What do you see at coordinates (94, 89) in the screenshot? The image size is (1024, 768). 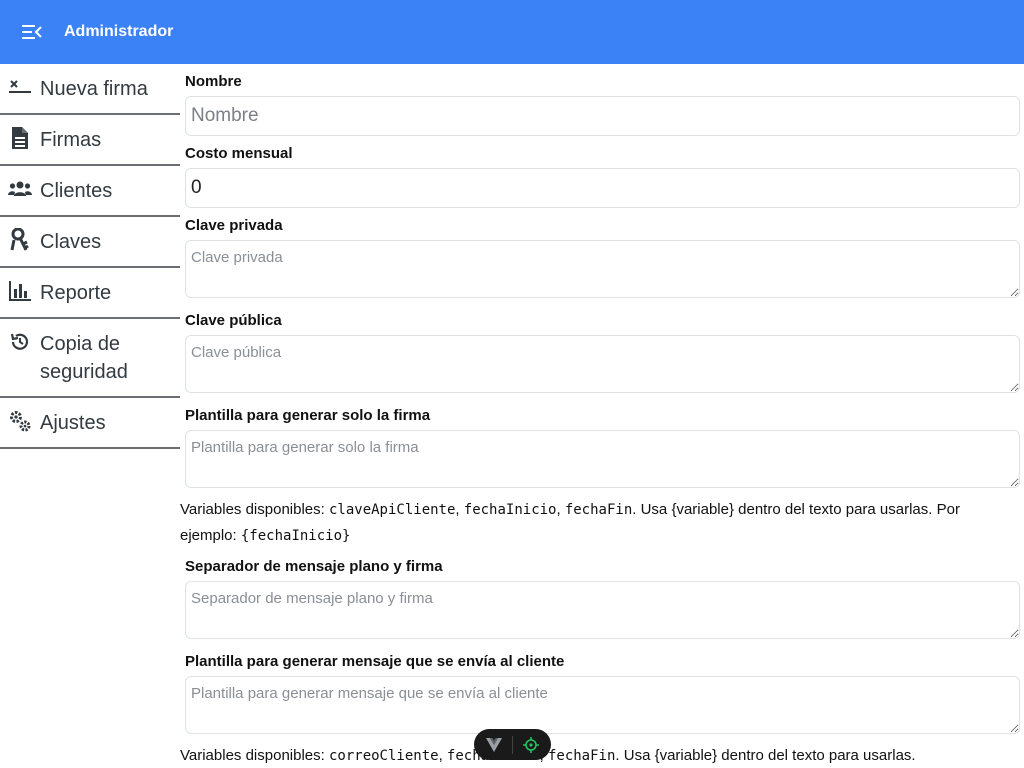 I see `sidebar-item-label: Nueva firma` at bounding box center [94, 89].